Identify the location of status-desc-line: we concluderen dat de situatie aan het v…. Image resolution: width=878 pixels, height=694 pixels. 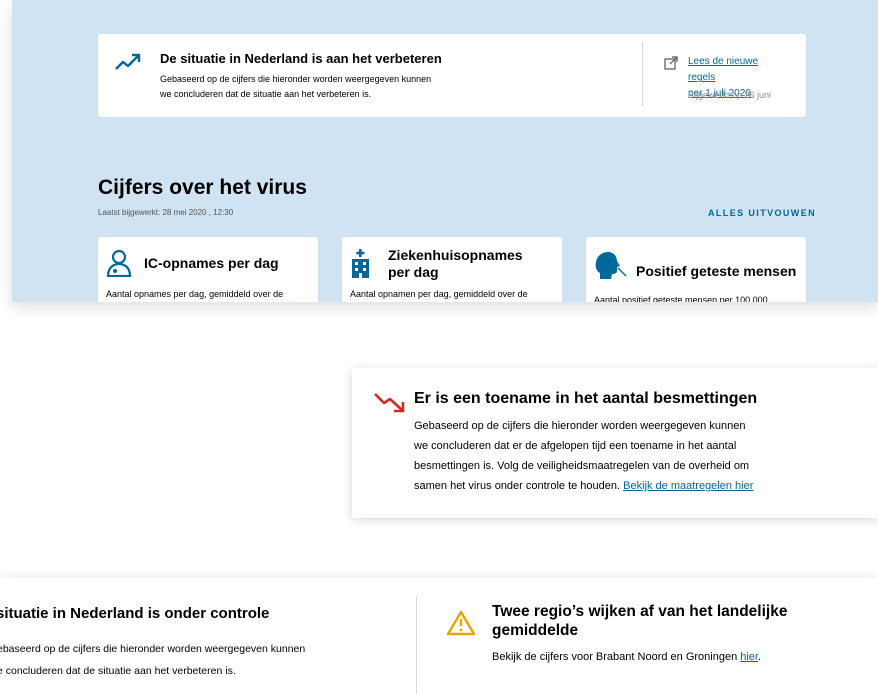
(266, 94).